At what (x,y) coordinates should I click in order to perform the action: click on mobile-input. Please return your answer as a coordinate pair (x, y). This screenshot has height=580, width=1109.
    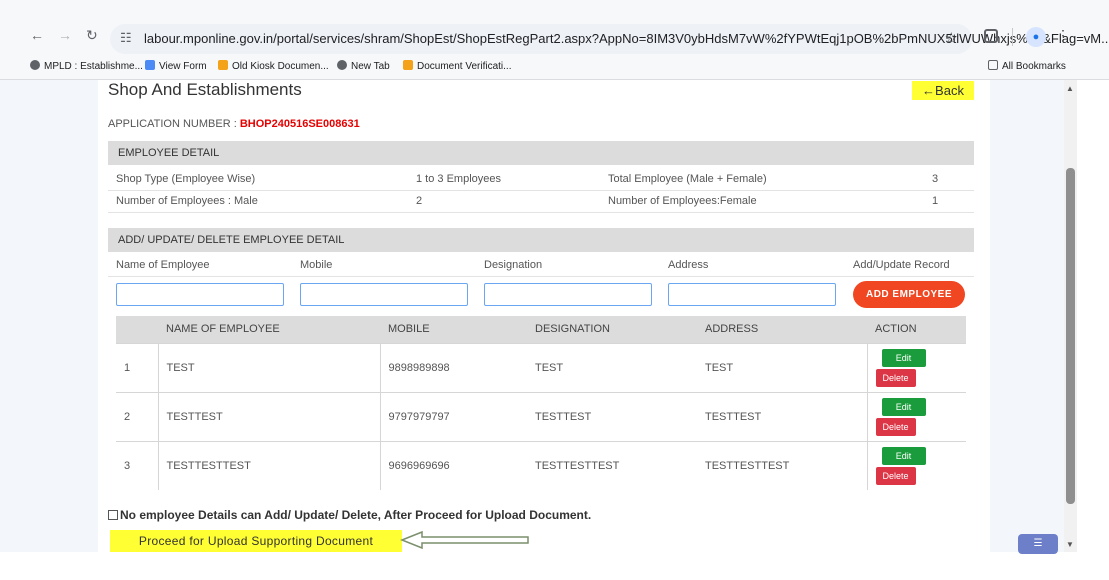
    Looking at the image, I should click on (384, 294).